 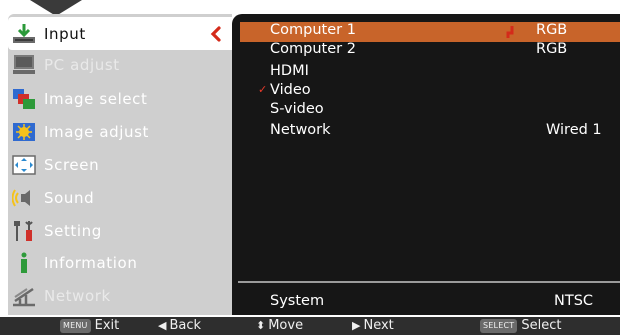 I want to click on menu-key-icon: MENU, so click(x=75, y=325).